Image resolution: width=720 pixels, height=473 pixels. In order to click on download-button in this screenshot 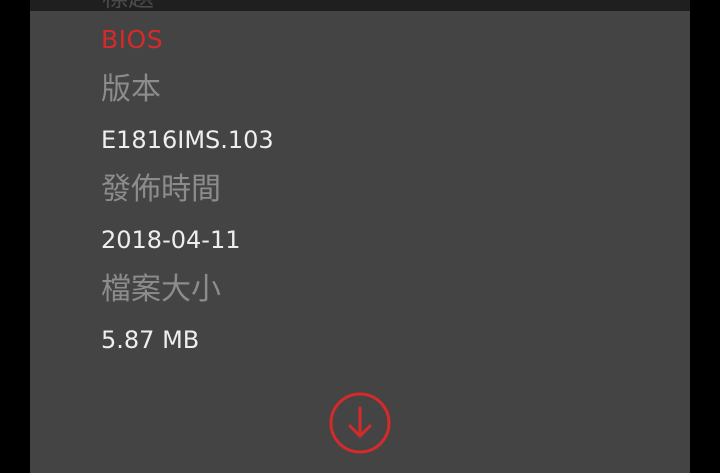, I will do `click(360, 423)`.